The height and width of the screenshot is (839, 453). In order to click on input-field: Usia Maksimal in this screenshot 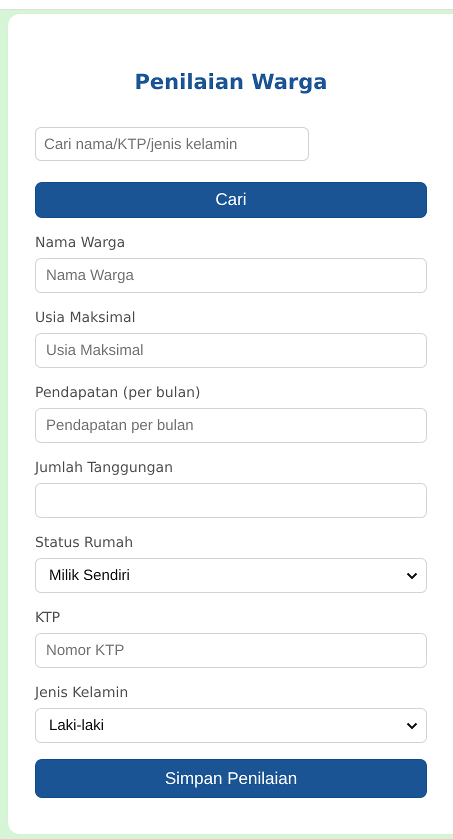, I will do `click(231, 350)`.